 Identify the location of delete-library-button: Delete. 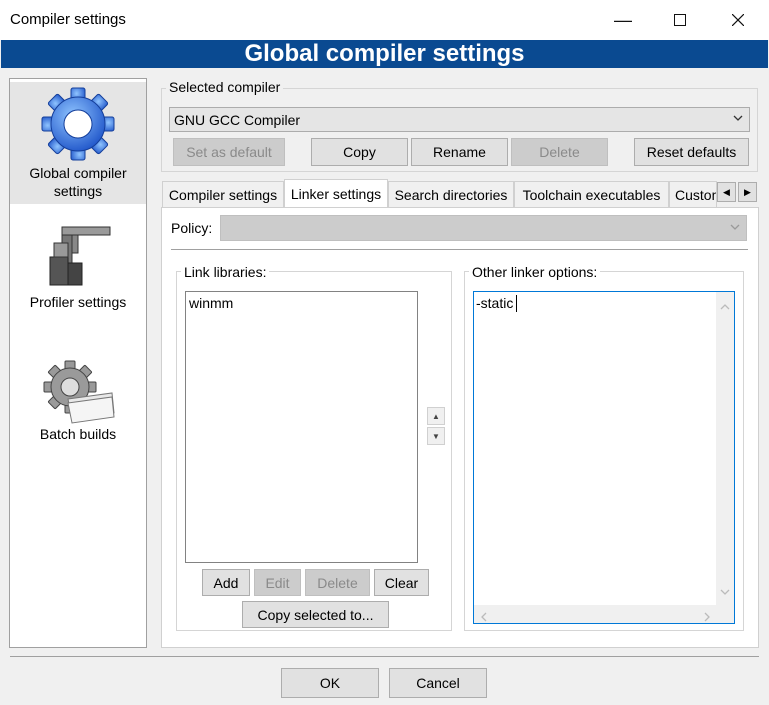
(337, 582).